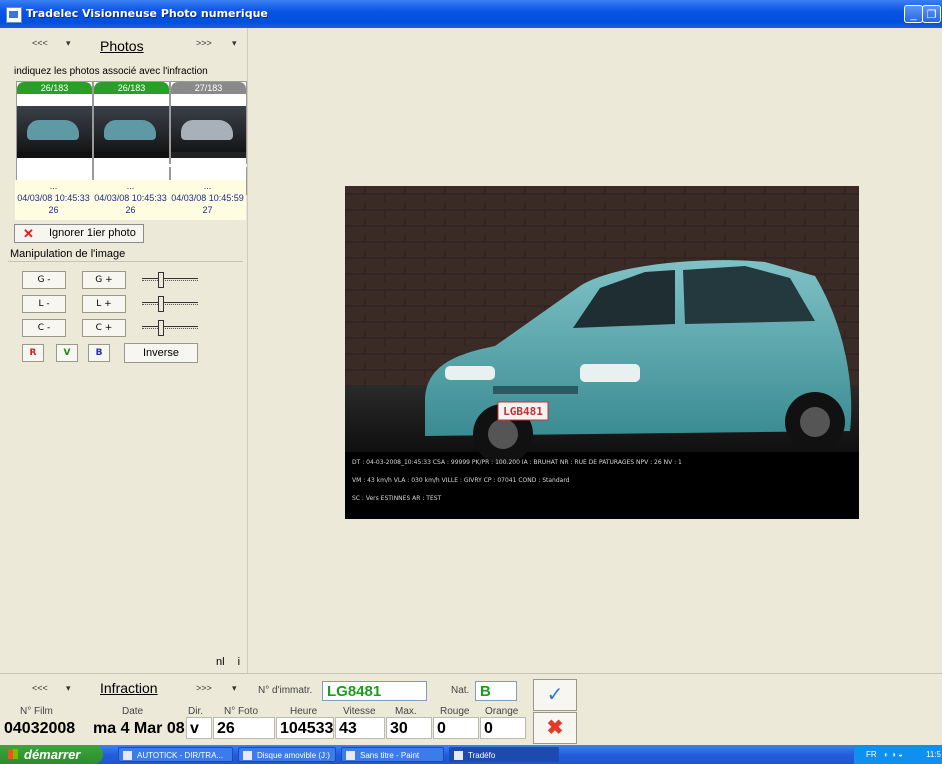 Image resolution: width=942 pixels, height=764 pixels. I want to click on car-plate-text: LGB481, so click(523, 411).